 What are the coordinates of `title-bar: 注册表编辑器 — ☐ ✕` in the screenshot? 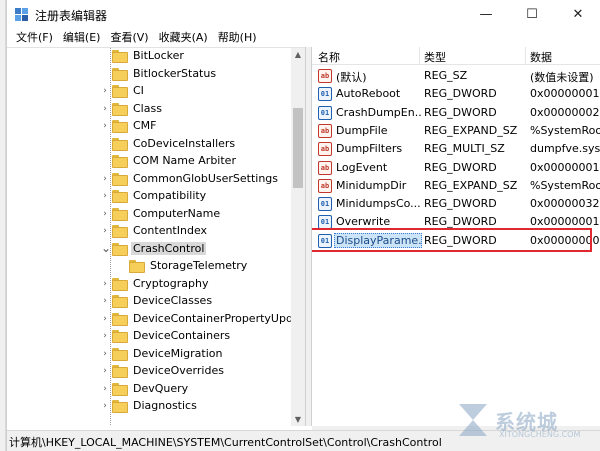 It's located at (303, 14).